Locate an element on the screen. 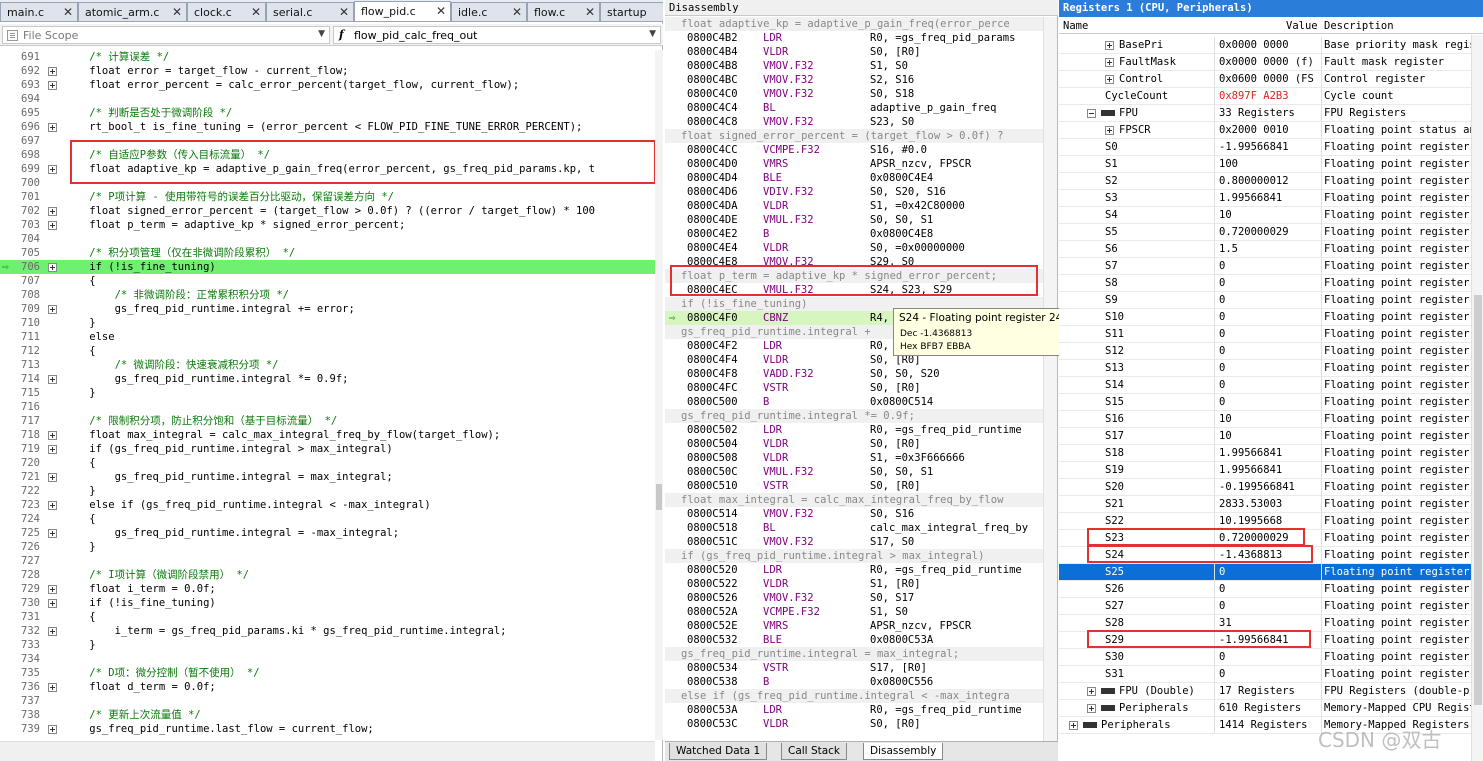  register-value: 100 is located at coordinates (1228, 164).